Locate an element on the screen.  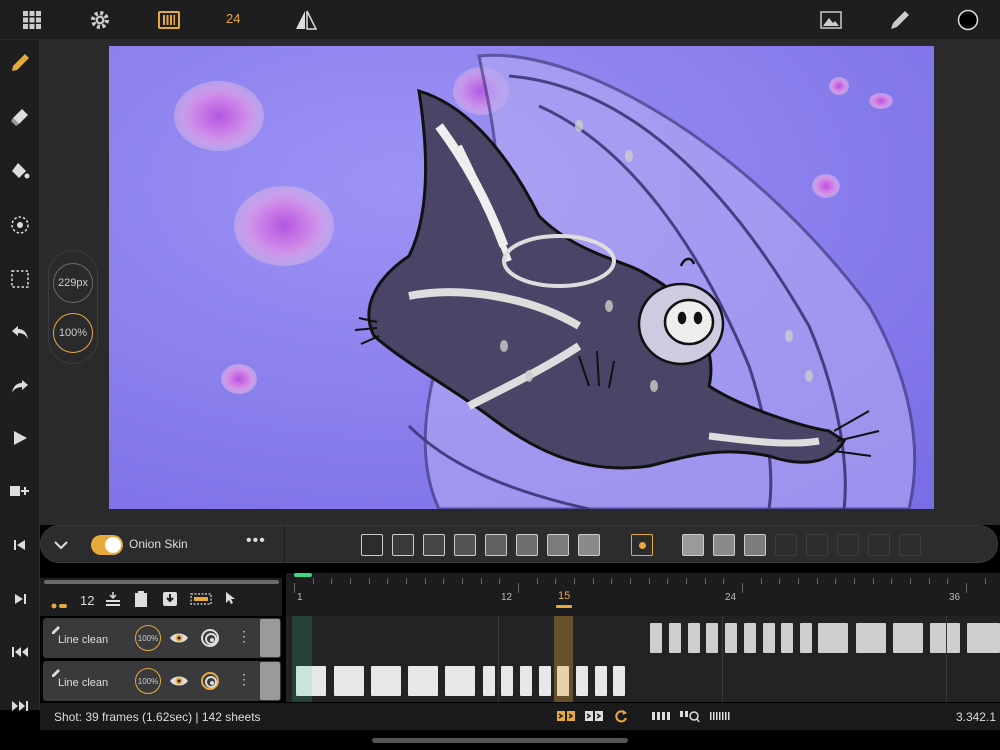
brush-slider: 229px 100% is located at coordinates (73, 307).